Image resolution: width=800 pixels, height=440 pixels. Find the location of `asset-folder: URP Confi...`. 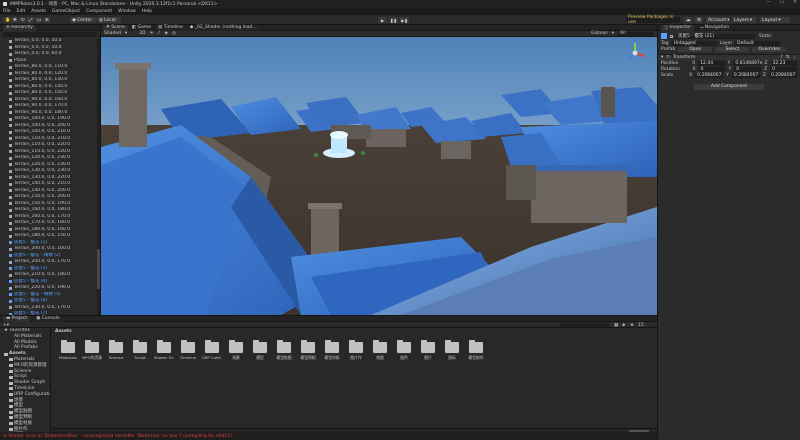

asset-folder: URP Confi... is located at coordinates (212, 350).